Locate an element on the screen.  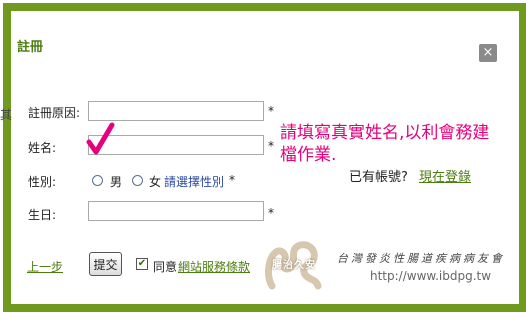
terms-link: 網站服務條款 is located at coordinates (214, 266).